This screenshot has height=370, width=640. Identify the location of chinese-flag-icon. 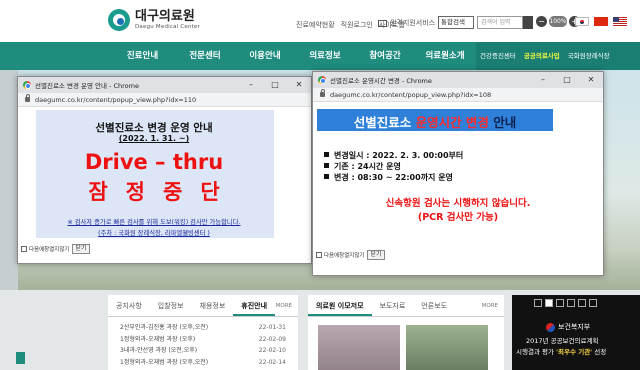
(601, 21).